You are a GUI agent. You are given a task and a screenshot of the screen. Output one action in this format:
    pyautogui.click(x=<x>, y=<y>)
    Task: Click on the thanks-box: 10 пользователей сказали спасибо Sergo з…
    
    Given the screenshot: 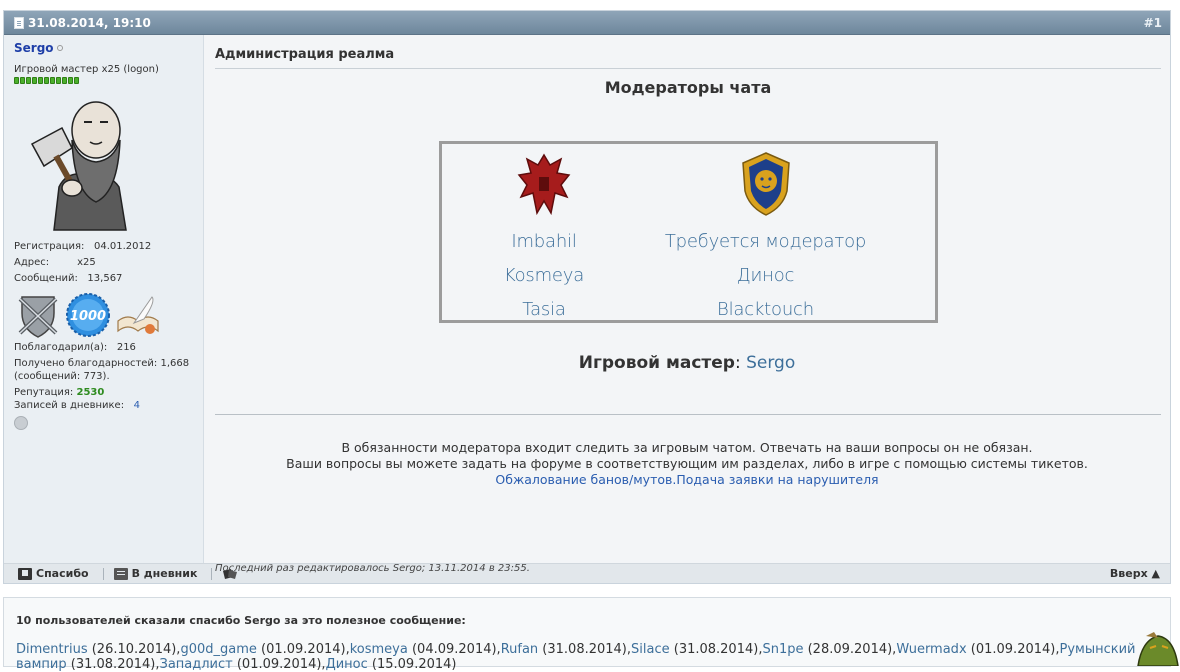 What is the action you would take?
    pyautogui.click(x=587, y=634)
    